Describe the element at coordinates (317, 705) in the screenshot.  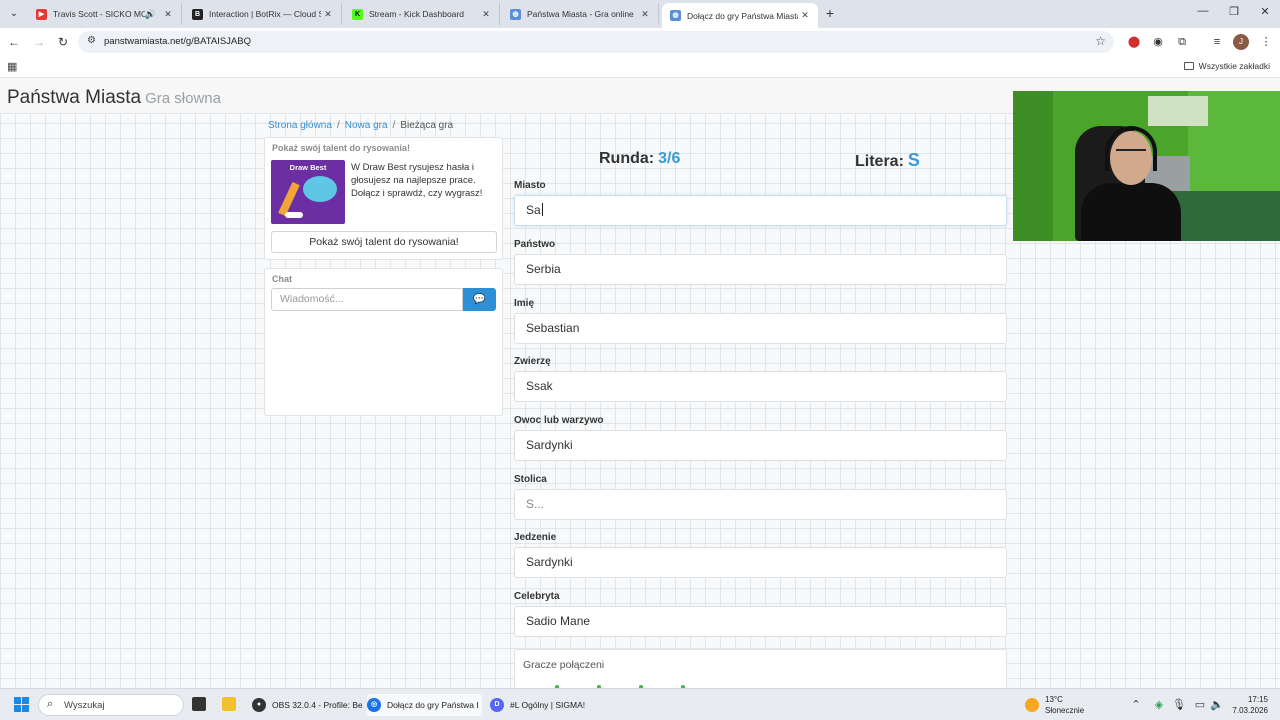
I see `taskbar-app-label: OBS 32.0.4 - Profile: Bez` at that location.